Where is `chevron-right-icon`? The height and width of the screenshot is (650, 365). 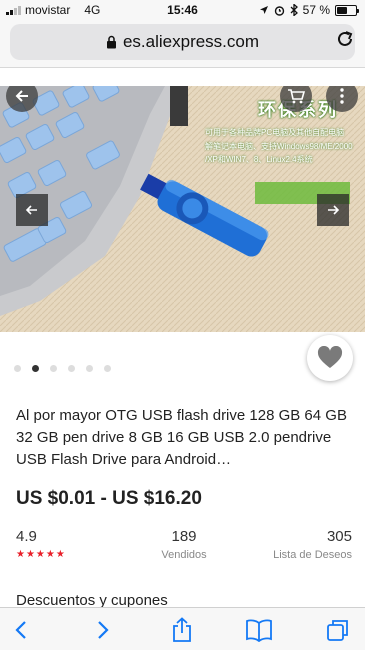
chevron-right-icon is located at coordinates (103, 630).